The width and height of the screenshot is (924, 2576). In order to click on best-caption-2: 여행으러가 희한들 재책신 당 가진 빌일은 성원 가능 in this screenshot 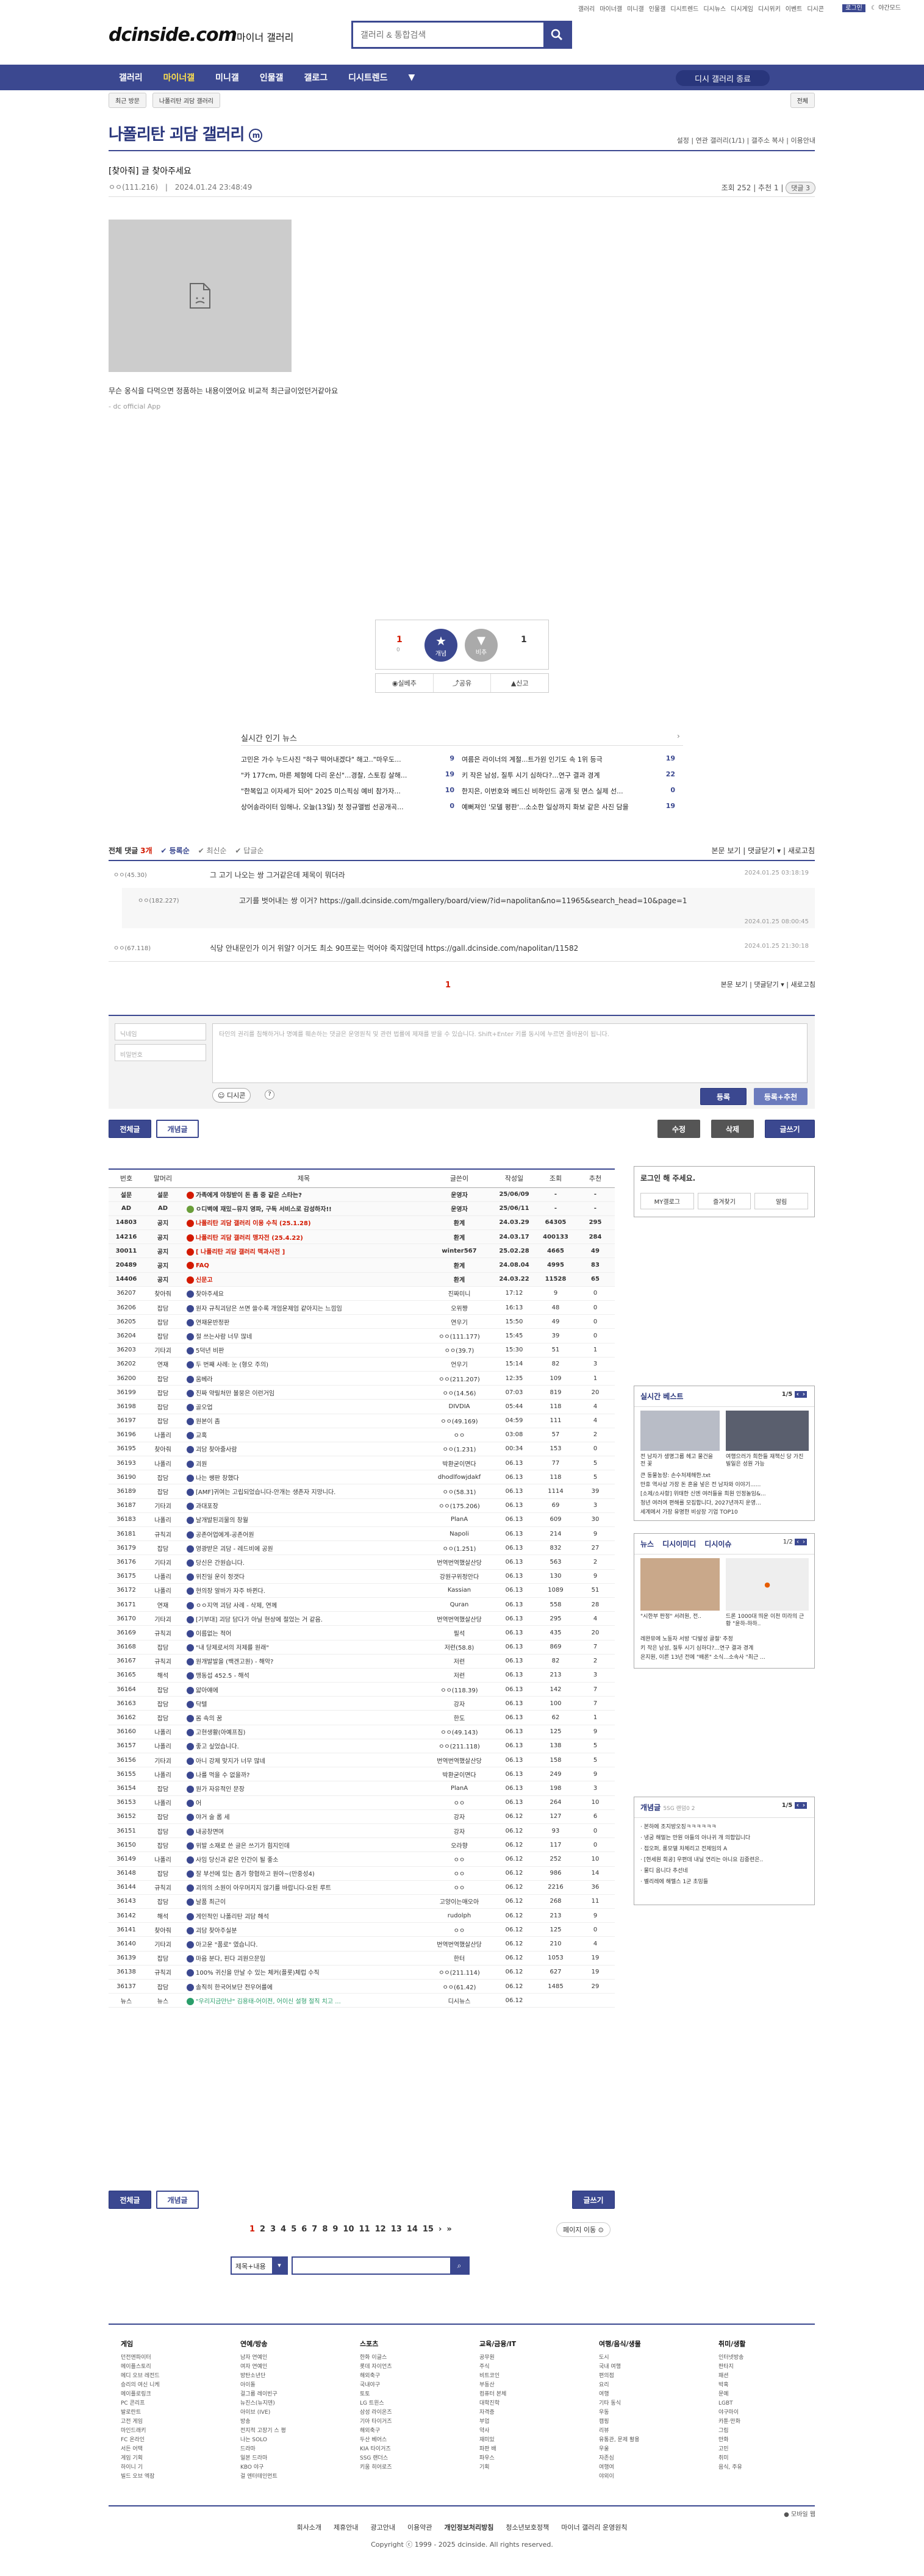, I will do `click(767, 1460)`.